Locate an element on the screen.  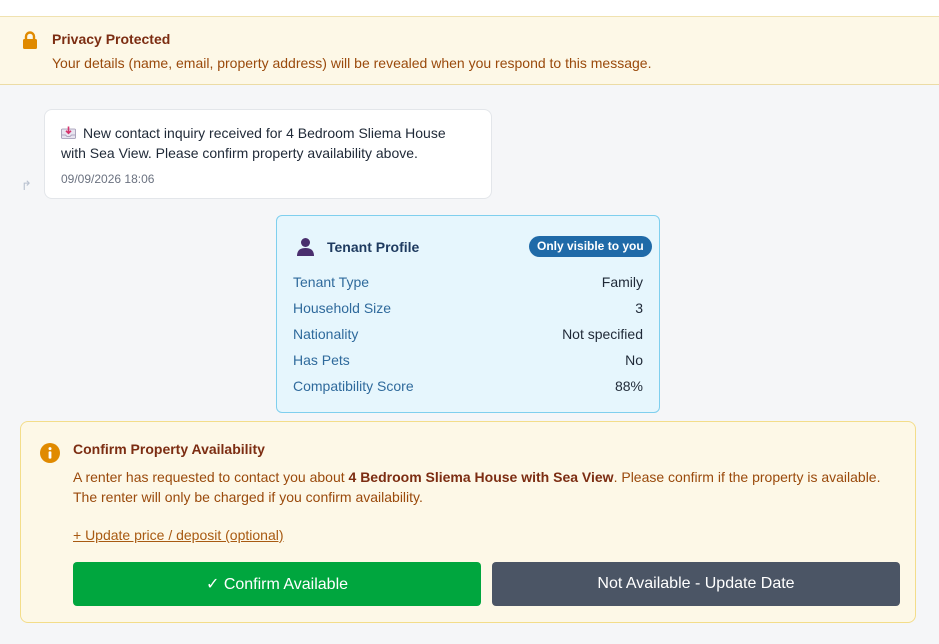
message-timestamp: 09/09/2026 18:06 is located at coordinates (108, 179).